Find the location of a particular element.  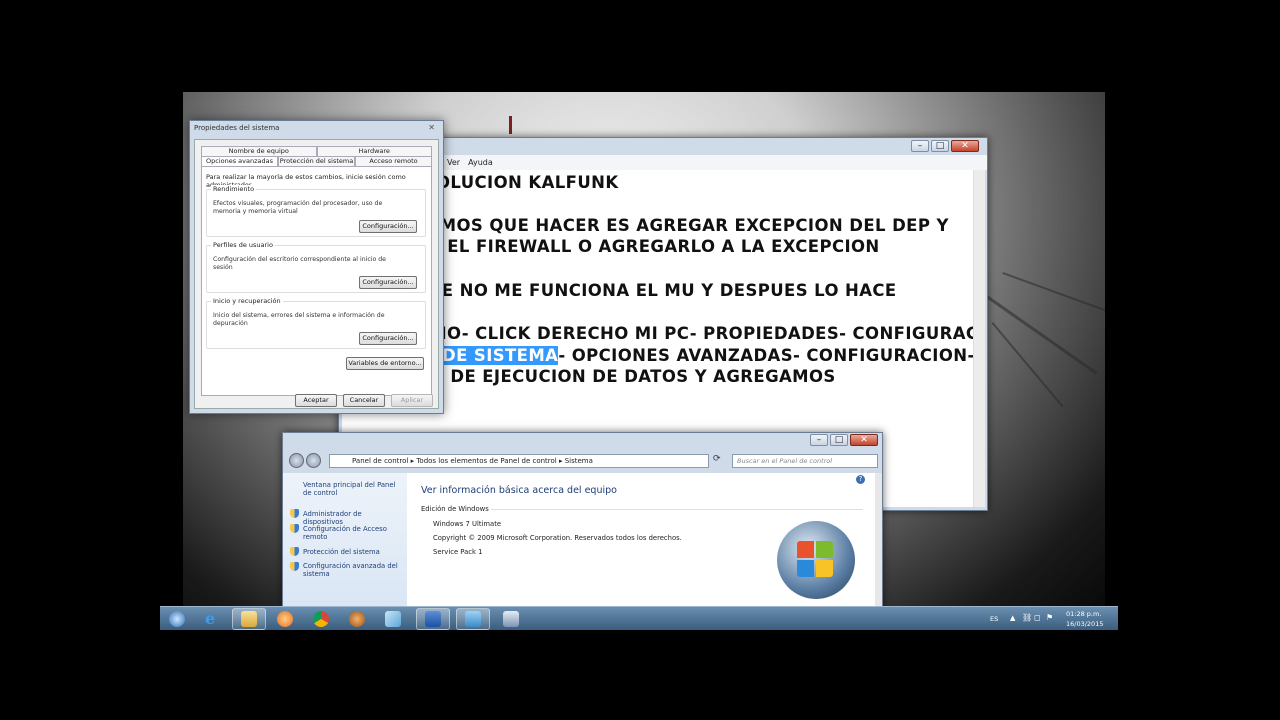

tab-acceso-remoto: Acceso remoto is located at coordinates (393, 161).